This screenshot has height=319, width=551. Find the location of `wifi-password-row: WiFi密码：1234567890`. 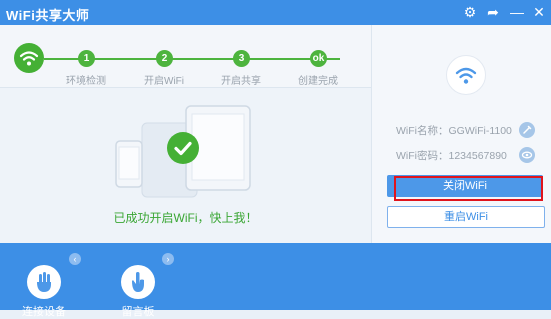

wifi-password-row: WiFi密码：1234567890 is located at coordinates (451, 155).